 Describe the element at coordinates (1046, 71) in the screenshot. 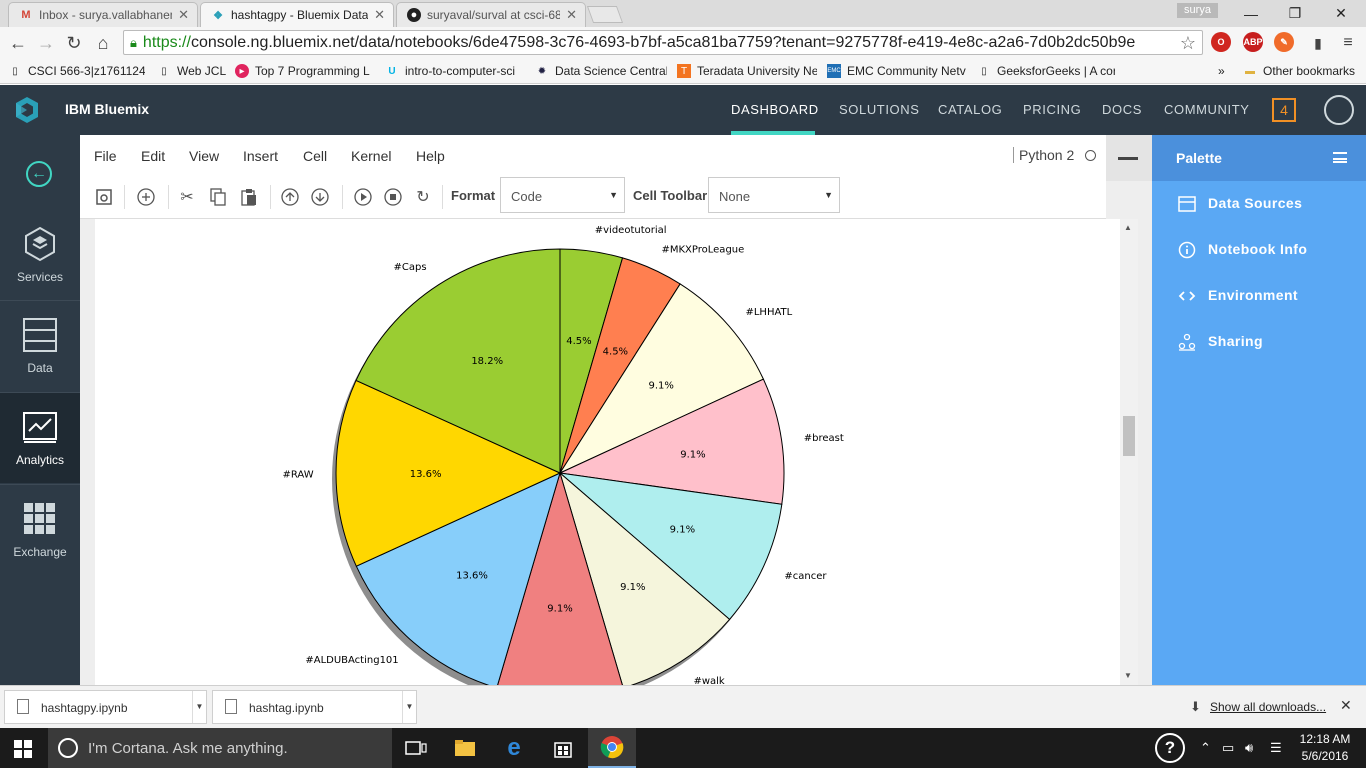

I see `bookmark-item: ▯ GeeksforGeeks | A cor` at that location.